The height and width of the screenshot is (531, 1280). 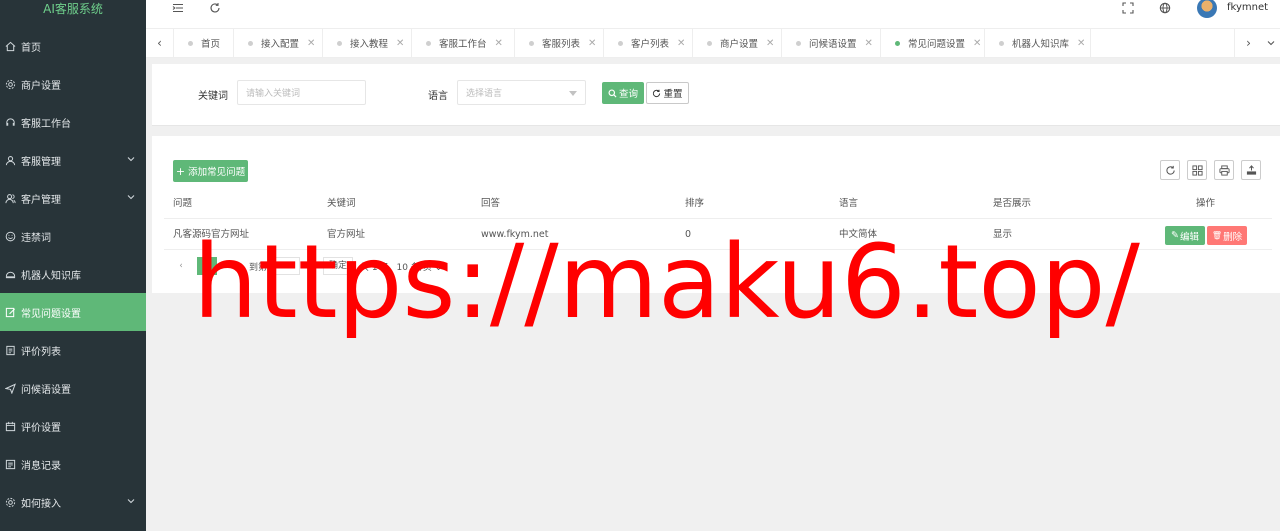 What do you see at coordinates (438, 267) in the screenshot?
I see `chevron-down-icon: ⌄` at bounding box center [438, 267].